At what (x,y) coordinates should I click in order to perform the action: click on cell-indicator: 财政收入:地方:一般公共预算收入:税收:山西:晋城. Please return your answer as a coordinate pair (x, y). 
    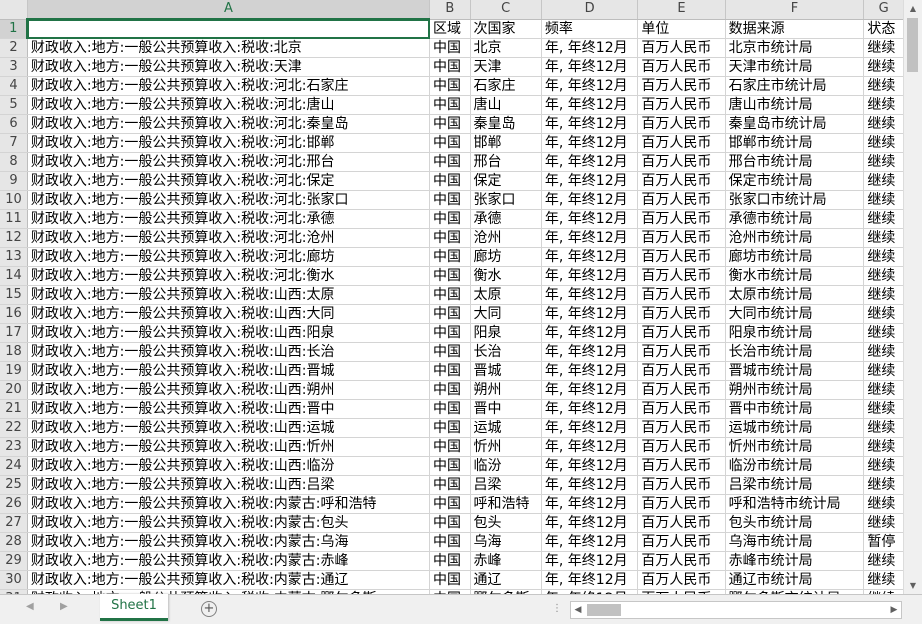
    Looking at the image, I should click on (229, 371).